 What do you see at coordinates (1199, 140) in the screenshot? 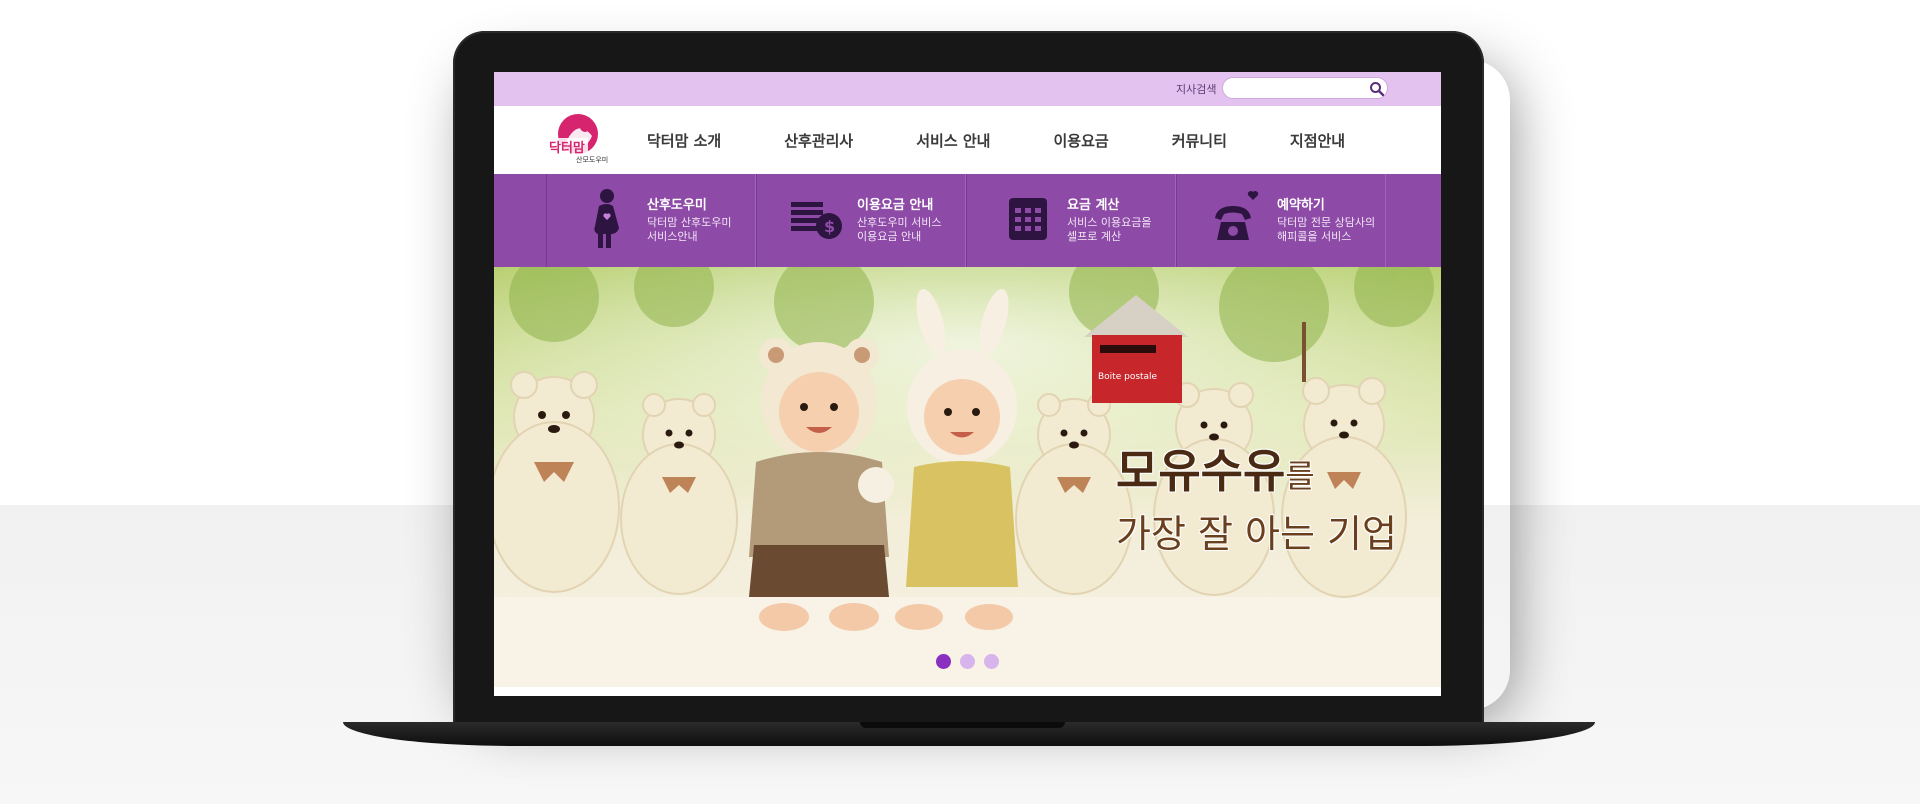
I see `nav-item-community: 커뮤니티` at bounding box center [1199, 140].